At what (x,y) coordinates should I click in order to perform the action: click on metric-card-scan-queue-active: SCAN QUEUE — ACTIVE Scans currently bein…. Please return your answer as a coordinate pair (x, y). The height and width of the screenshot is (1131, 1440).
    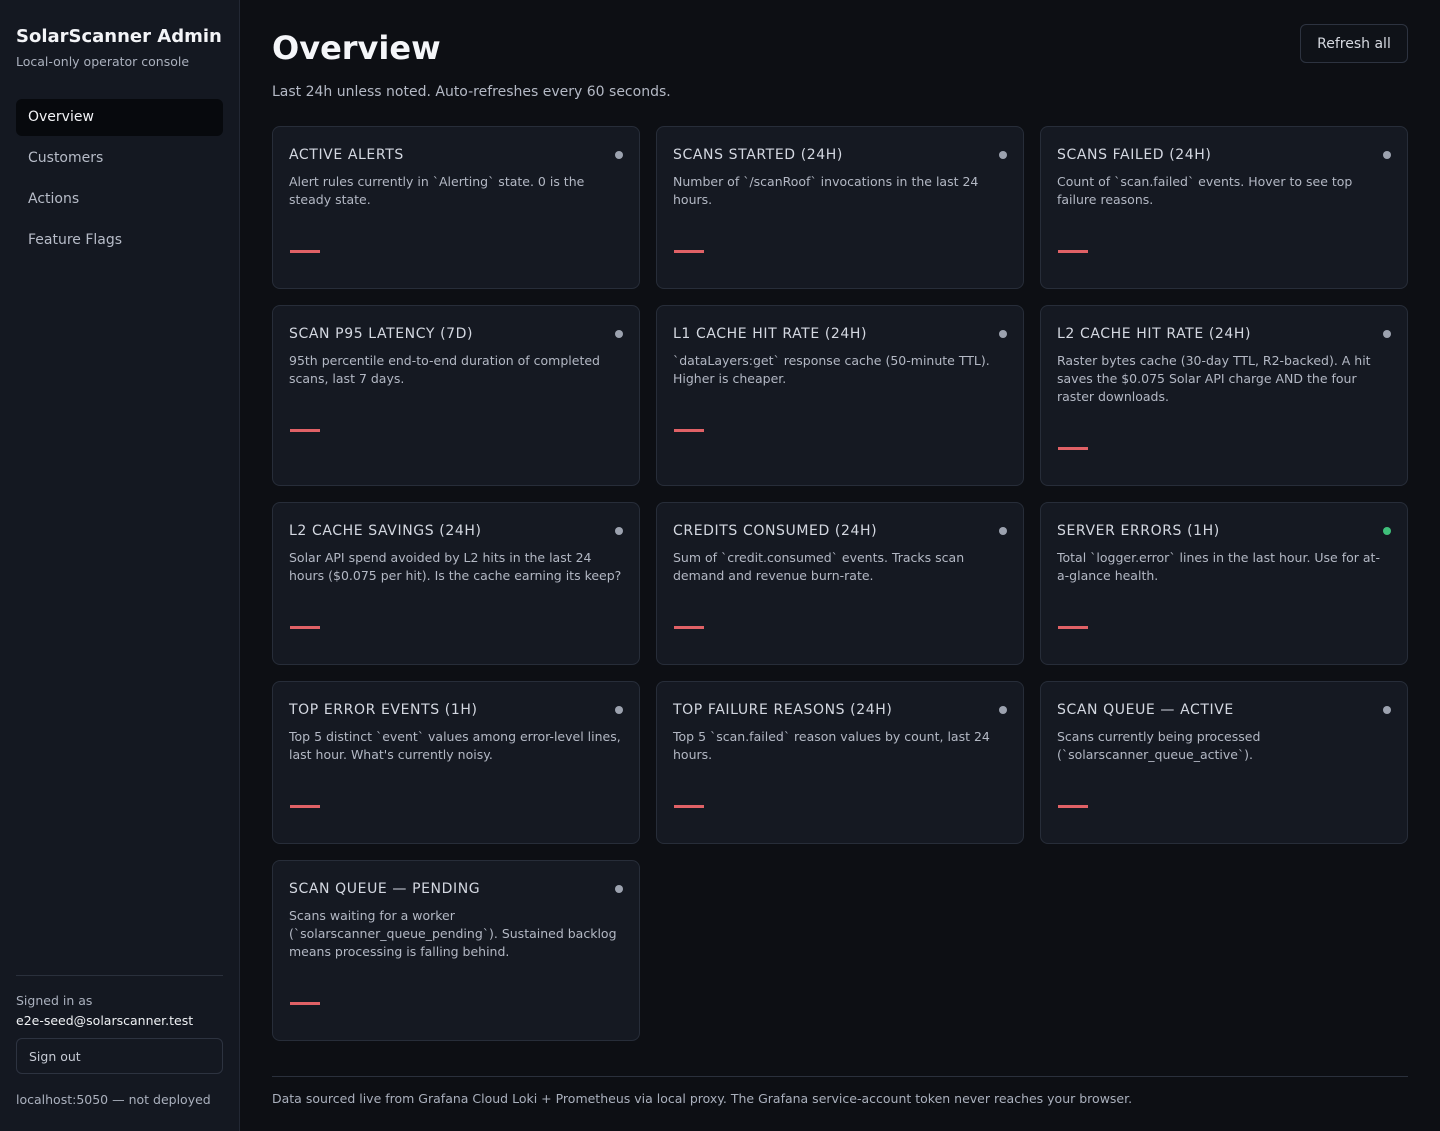
    Looking at the image, I should click on (1224, 762).